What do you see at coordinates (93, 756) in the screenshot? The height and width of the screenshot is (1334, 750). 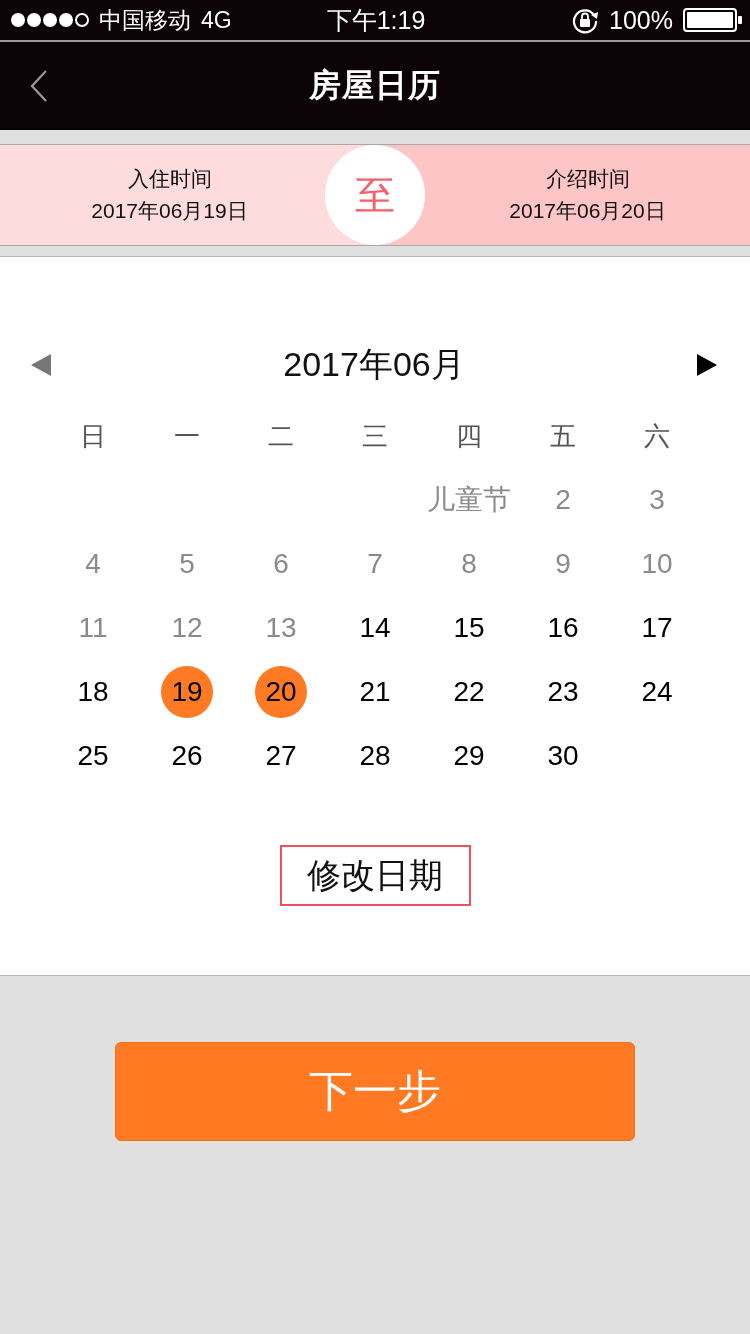 I see `calendar-day: 25` at bounding box center [93, 756].